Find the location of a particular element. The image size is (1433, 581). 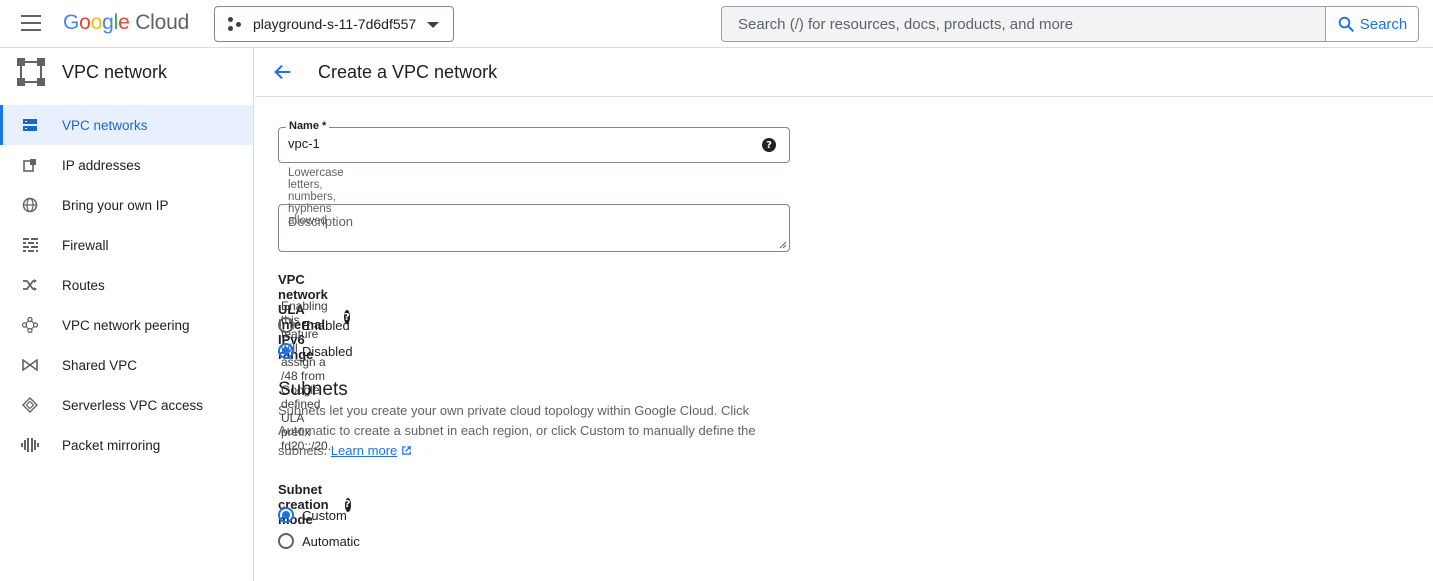

peering-icon is located at coordinates (30, 325).